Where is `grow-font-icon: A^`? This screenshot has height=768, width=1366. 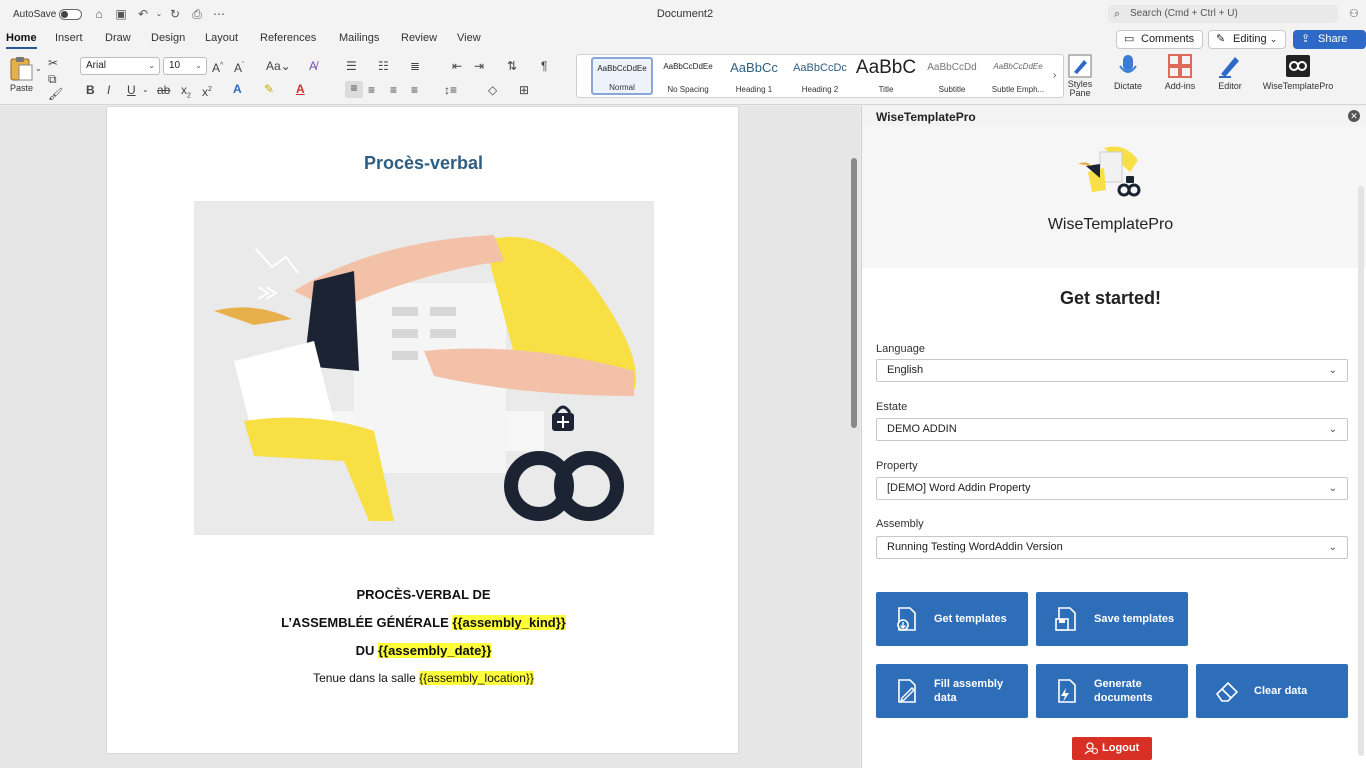
grow-font-icon: A^ is located at coordinates (217, 67).